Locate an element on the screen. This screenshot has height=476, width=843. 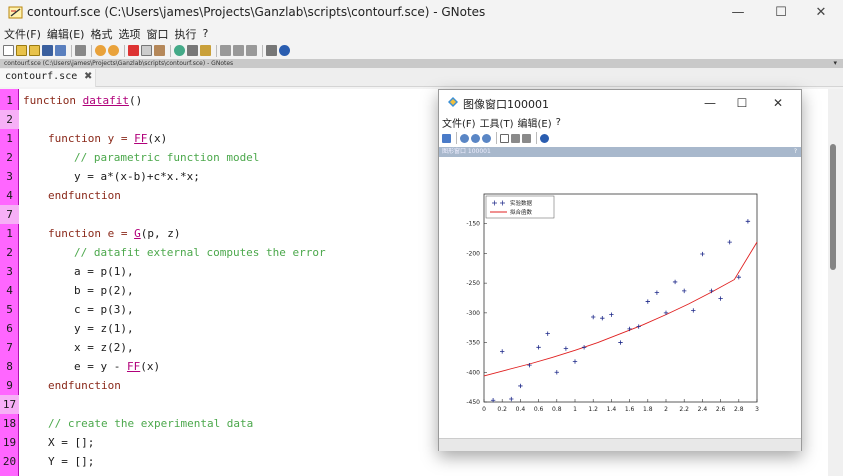
graphic-menu-tools: 工具(T) is located at coordinates (497, 122).